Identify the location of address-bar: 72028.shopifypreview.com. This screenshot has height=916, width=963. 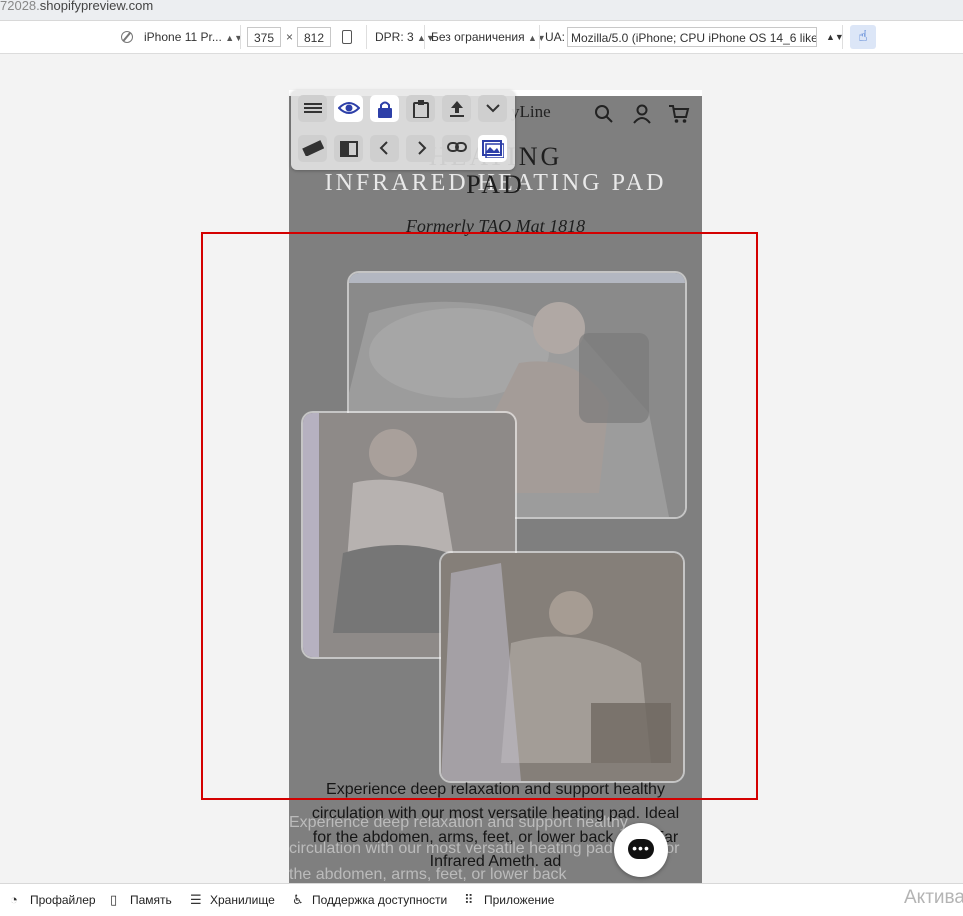
(481, 10).